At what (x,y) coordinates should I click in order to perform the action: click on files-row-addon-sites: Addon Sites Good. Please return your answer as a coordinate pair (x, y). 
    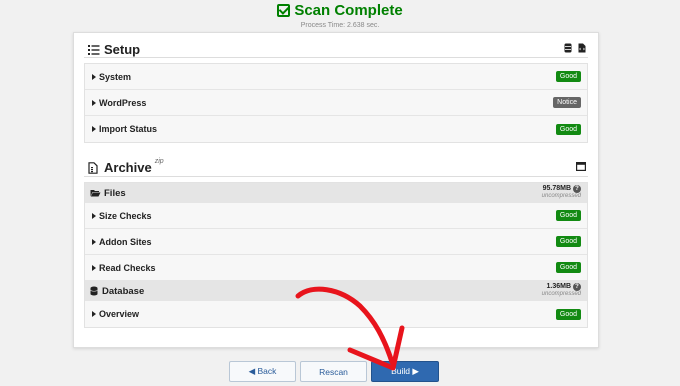
    Looking at the image, I should click on (336, 242).